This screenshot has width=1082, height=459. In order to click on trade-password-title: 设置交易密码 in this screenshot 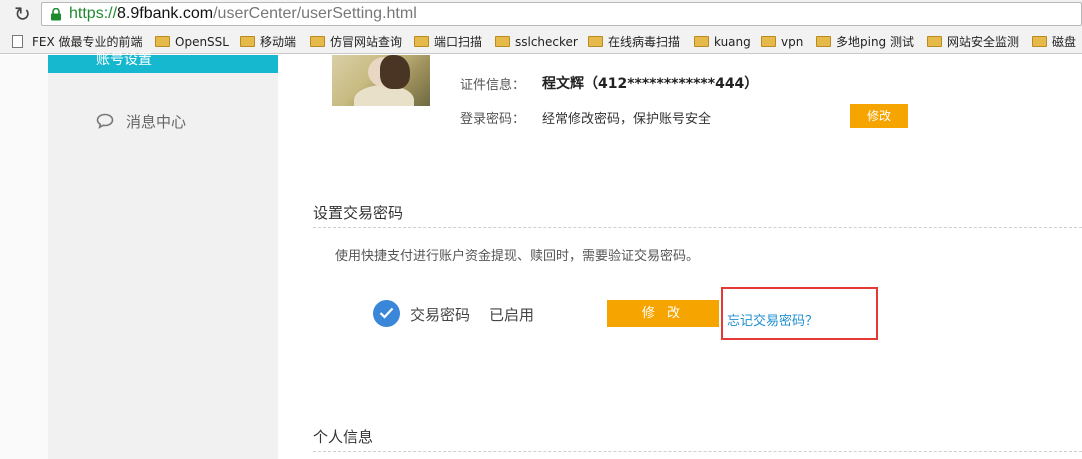, I will do `click(358, 213)`.